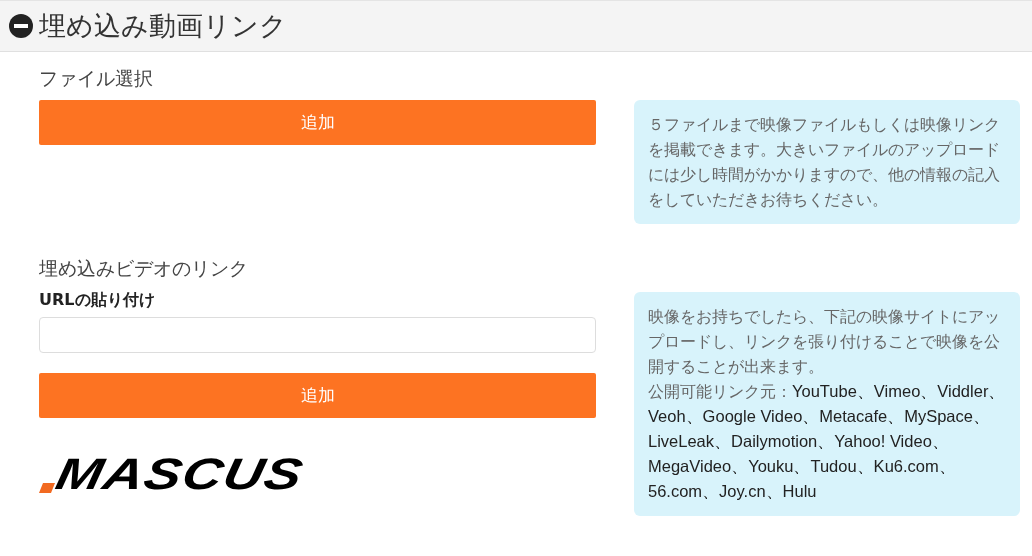 This screenshot has height=556, width=1032. What do you see at coordinates (21, 26) in the screenshot?
I see `collapse-icon` at bounding box center [21, 26].